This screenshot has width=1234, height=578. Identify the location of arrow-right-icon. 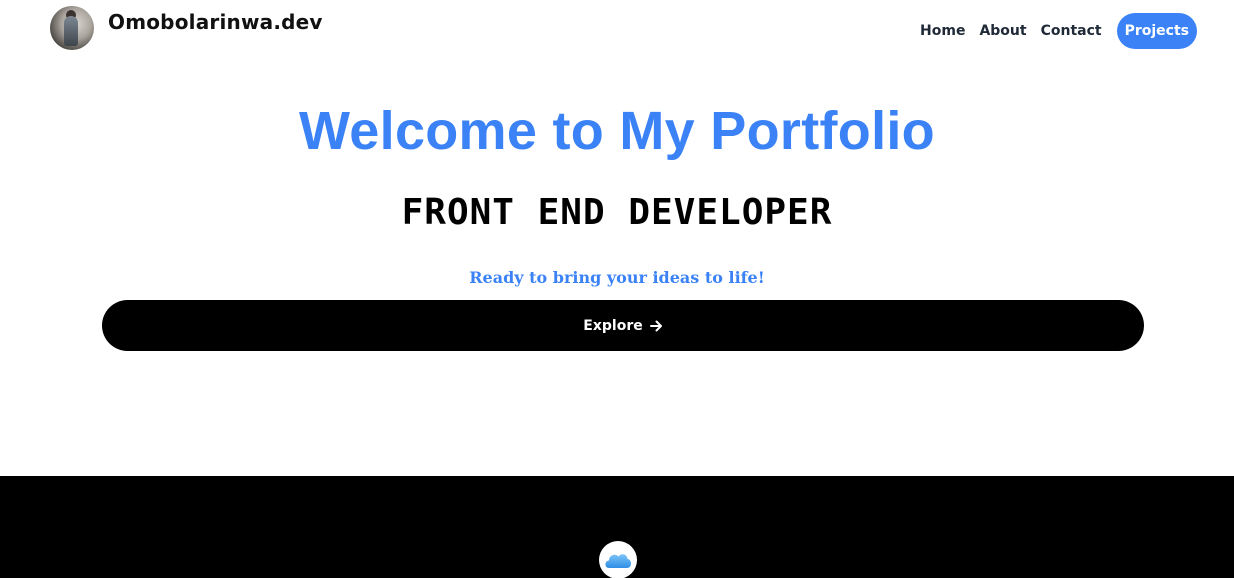
(655, 325).